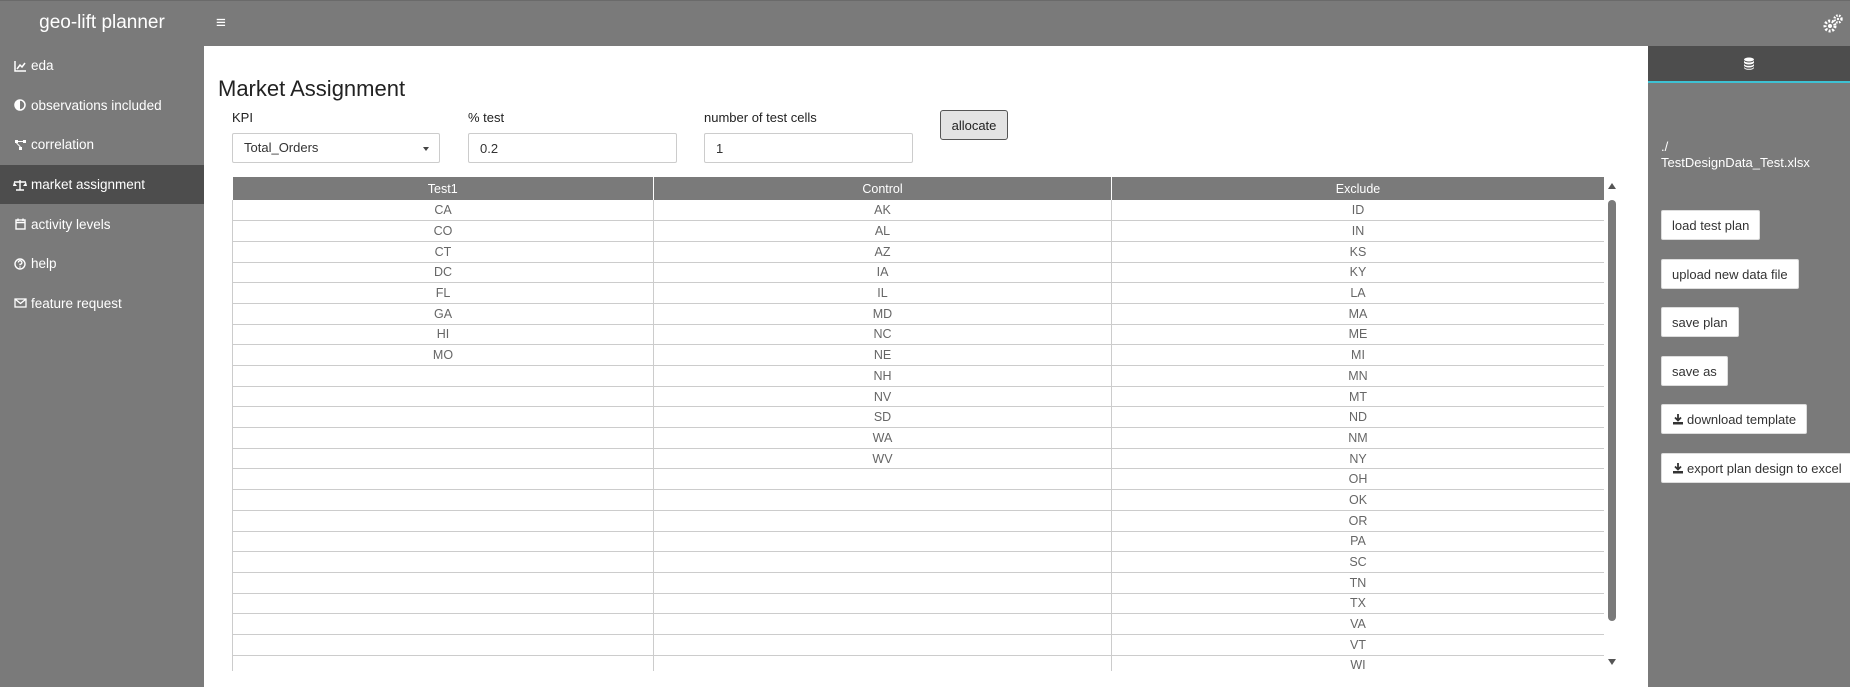 This screenshot has width=1850, height=687. What do you see at coordinates (882, 314) in the screenshot?
I see `table-cell: MD` at bounding box center [882, 314].